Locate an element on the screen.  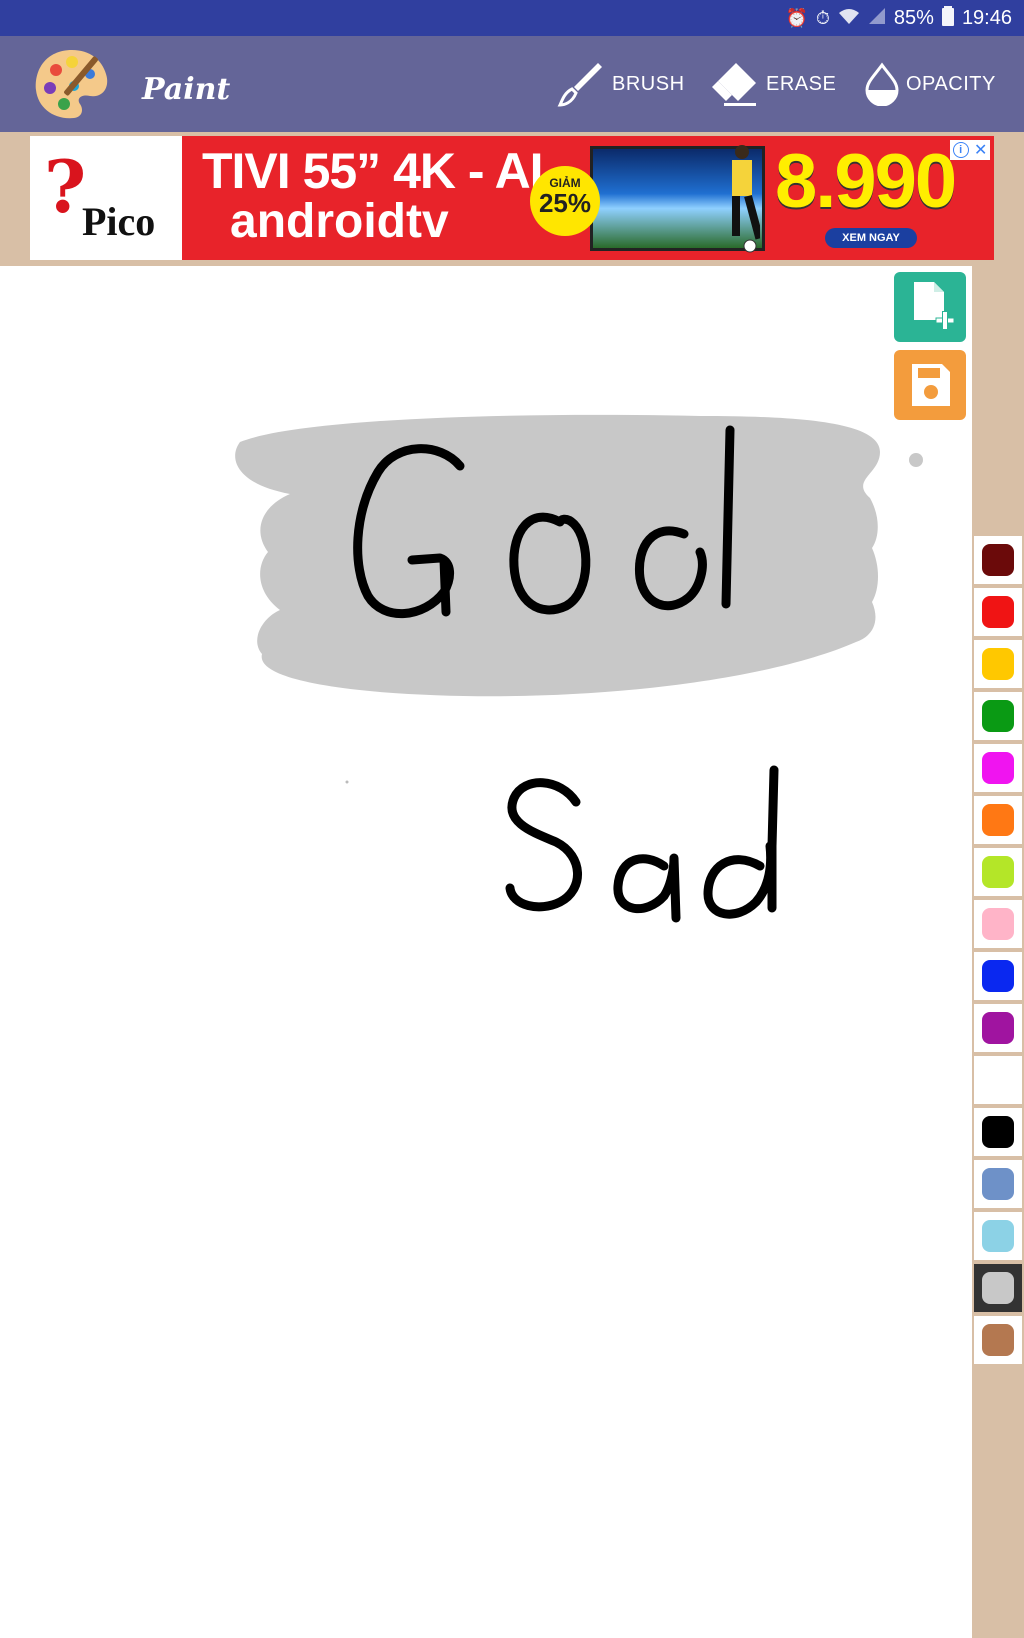
erase-label: ERASE is located at coordinates (801, 83).